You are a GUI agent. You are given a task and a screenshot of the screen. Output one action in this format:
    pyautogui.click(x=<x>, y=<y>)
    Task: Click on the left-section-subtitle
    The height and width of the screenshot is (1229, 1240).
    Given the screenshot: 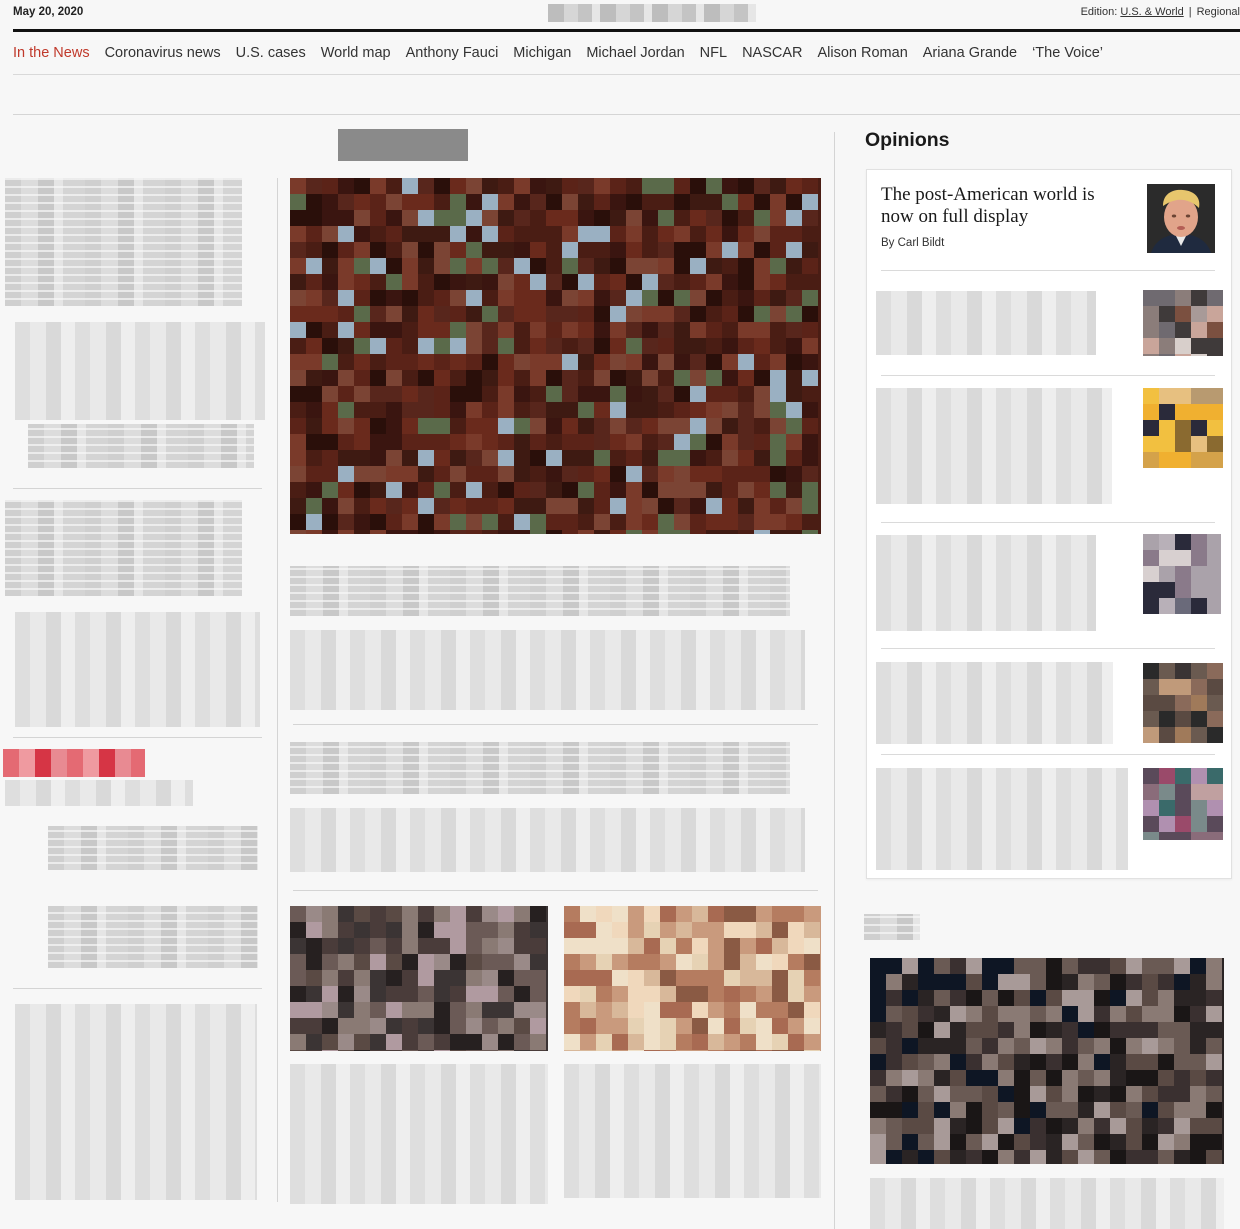 What is the action you would take?
    pyautogui.click(x=99, y=793)
    